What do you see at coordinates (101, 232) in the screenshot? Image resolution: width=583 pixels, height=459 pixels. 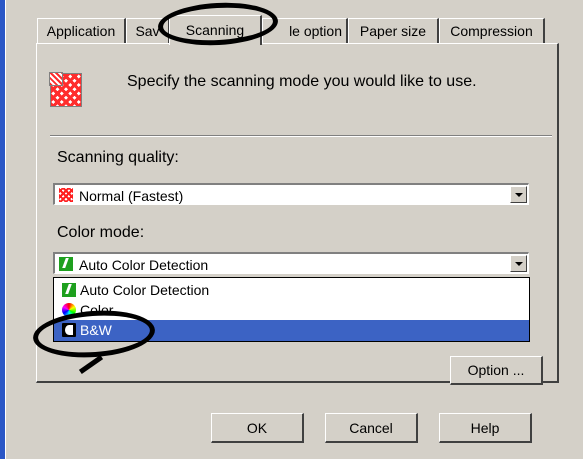 I see `color-mode-label: Color mode:` at bounding box center [101, 232].